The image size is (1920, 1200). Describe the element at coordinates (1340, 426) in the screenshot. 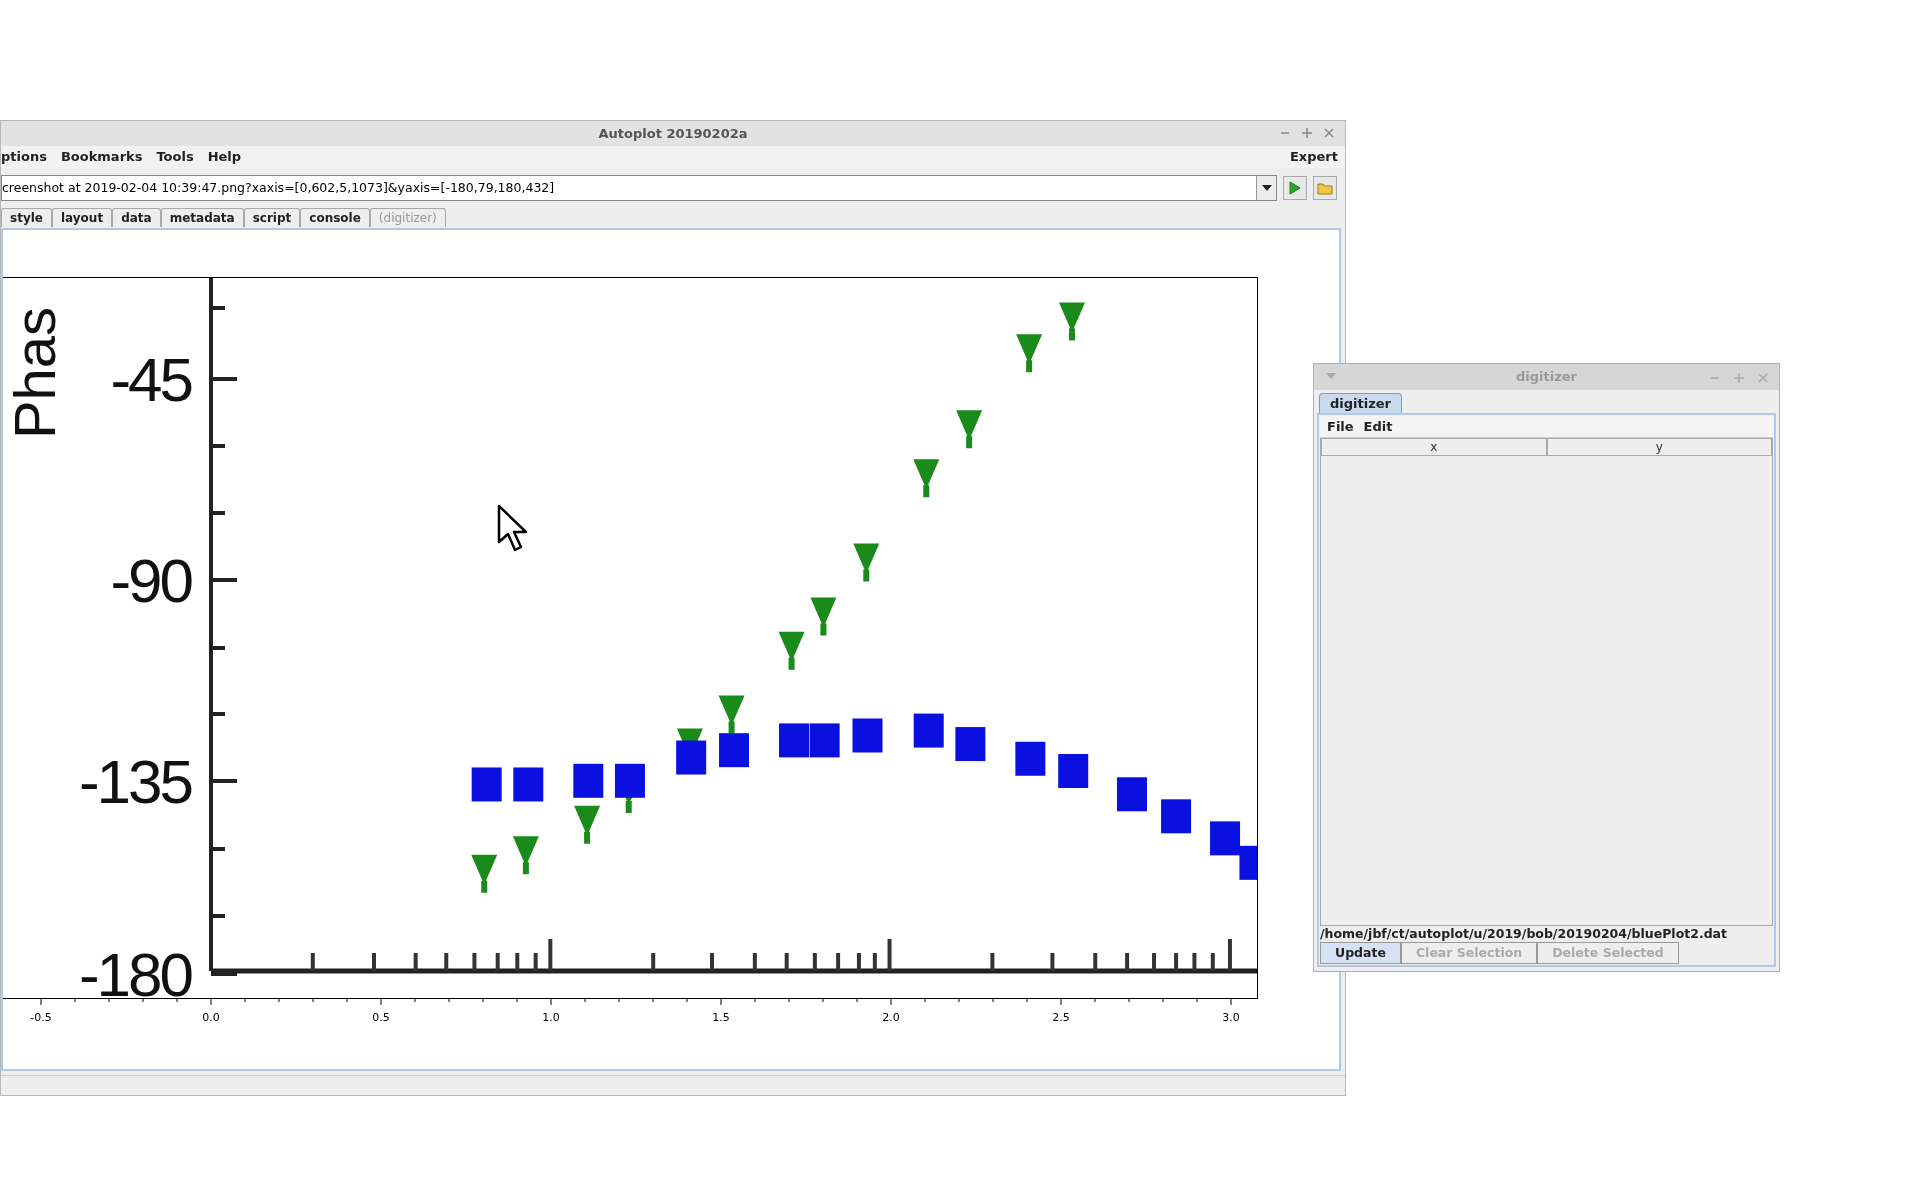

I see `menu-item: File` at that location.